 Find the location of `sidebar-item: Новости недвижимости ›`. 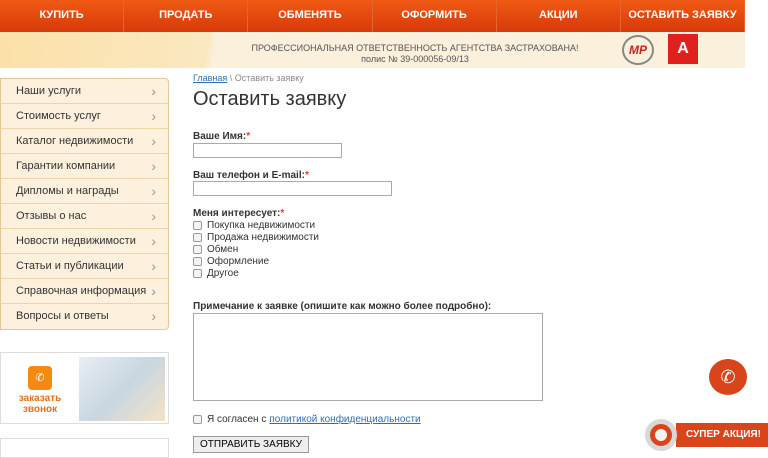

sidebar-item: Новости недвижимости › is located at coordinates (84, 241).